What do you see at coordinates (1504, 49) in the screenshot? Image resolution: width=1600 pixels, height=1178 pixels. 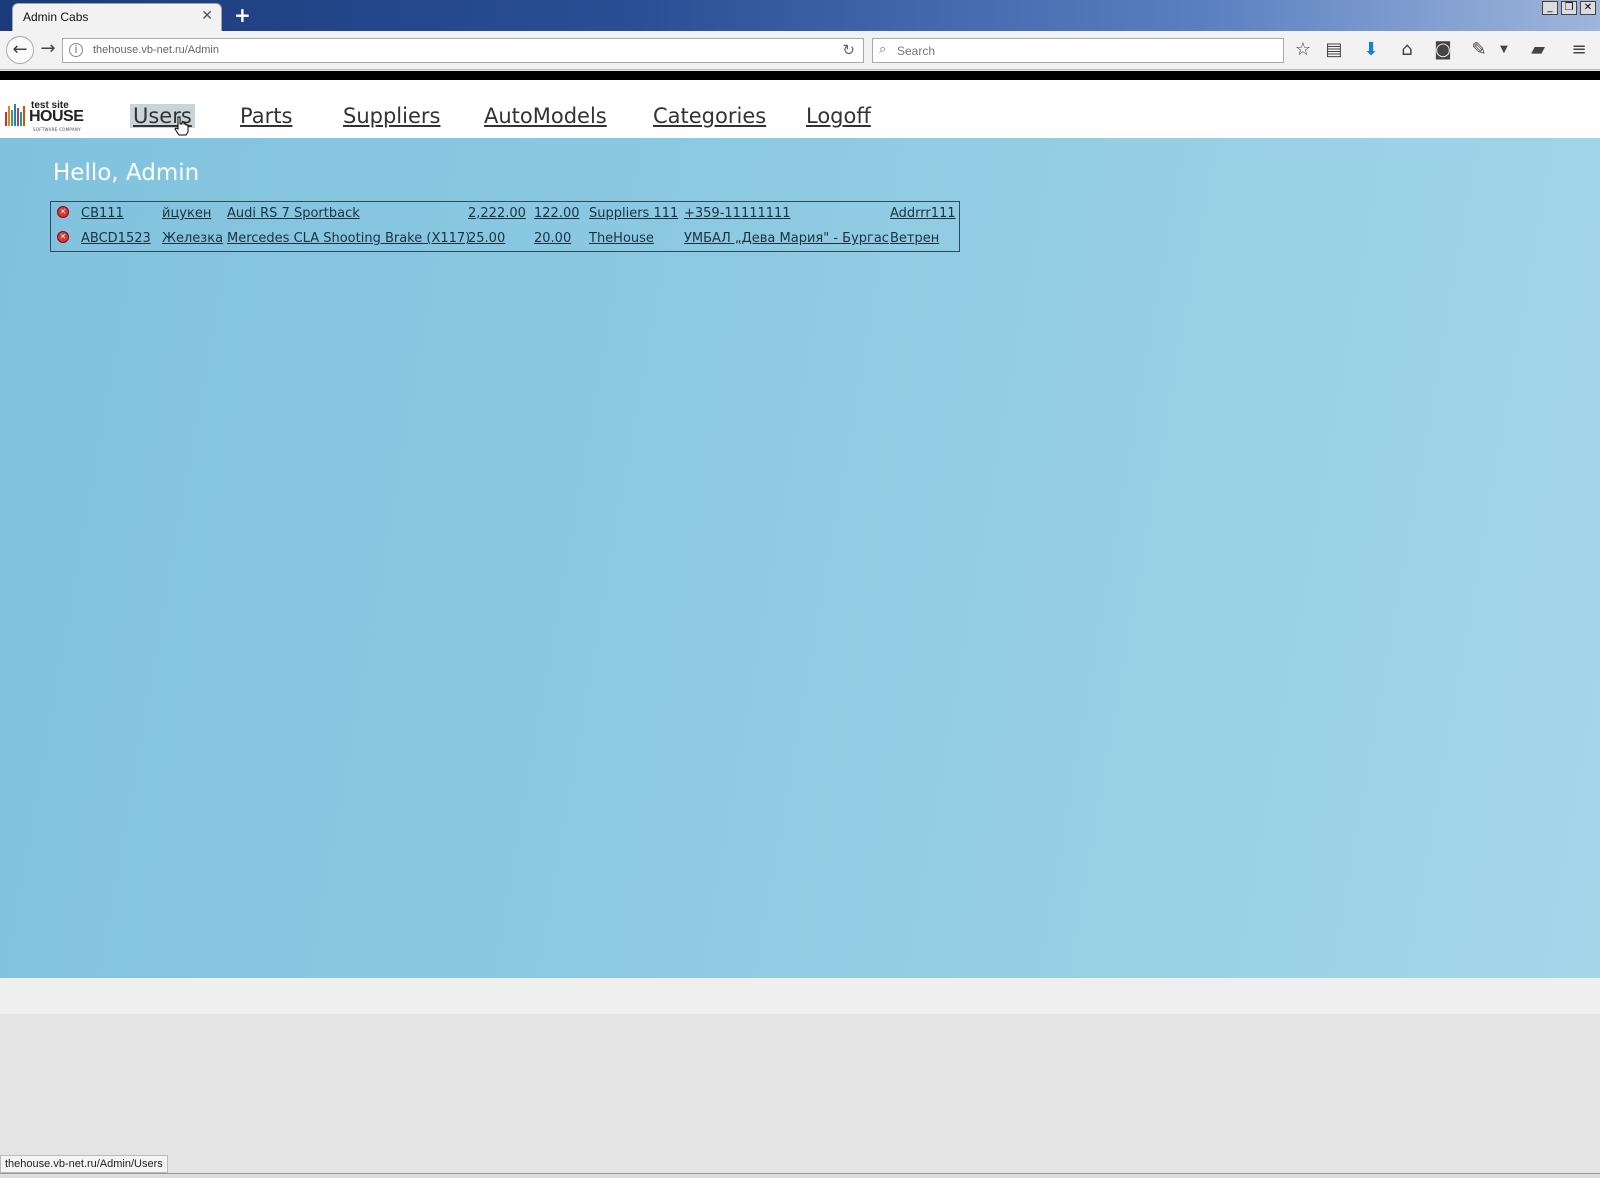 I see `chevron-down-icon: ▼` at bounding box center [1504, 49].